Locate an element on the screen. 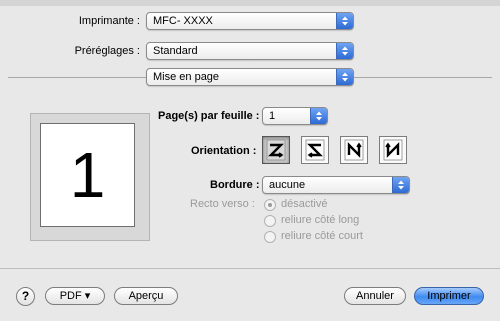  duplex-off-label: désactivé is located at coordinates (304, 204).